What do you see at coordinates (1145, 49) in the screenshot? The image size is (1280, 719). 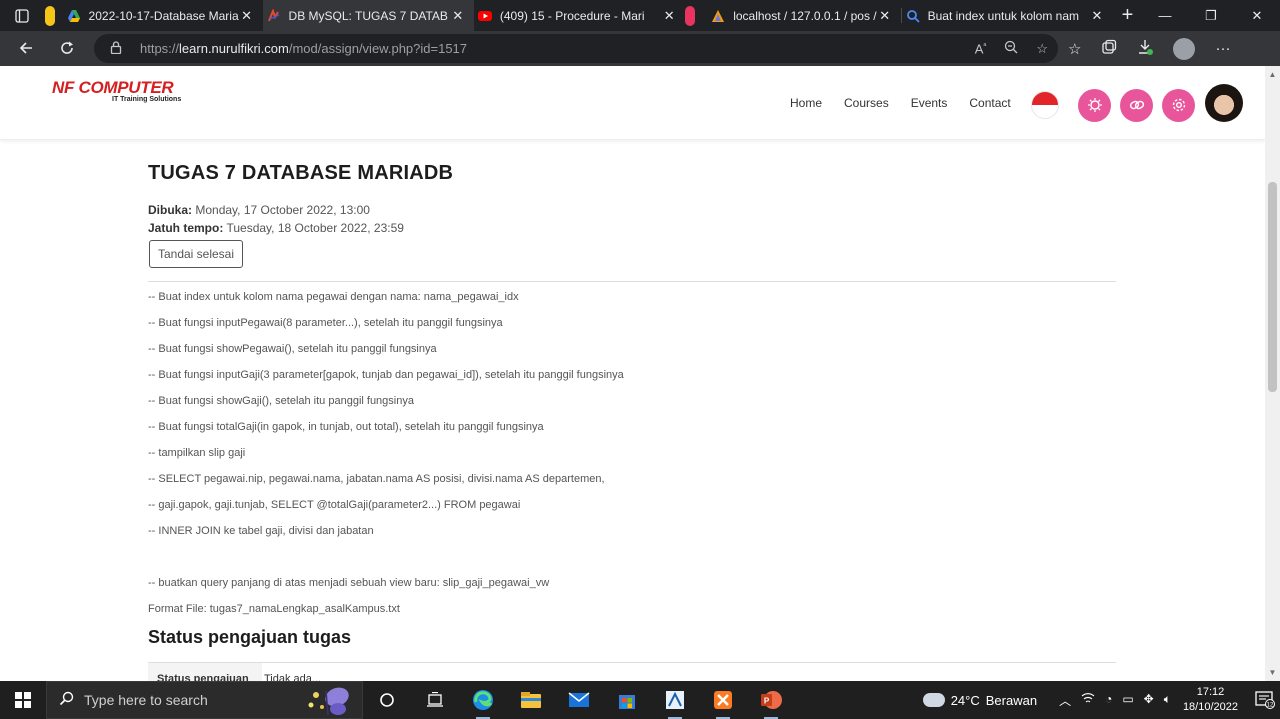 I see `downloads-icon` at bounding box center [1145, 49].